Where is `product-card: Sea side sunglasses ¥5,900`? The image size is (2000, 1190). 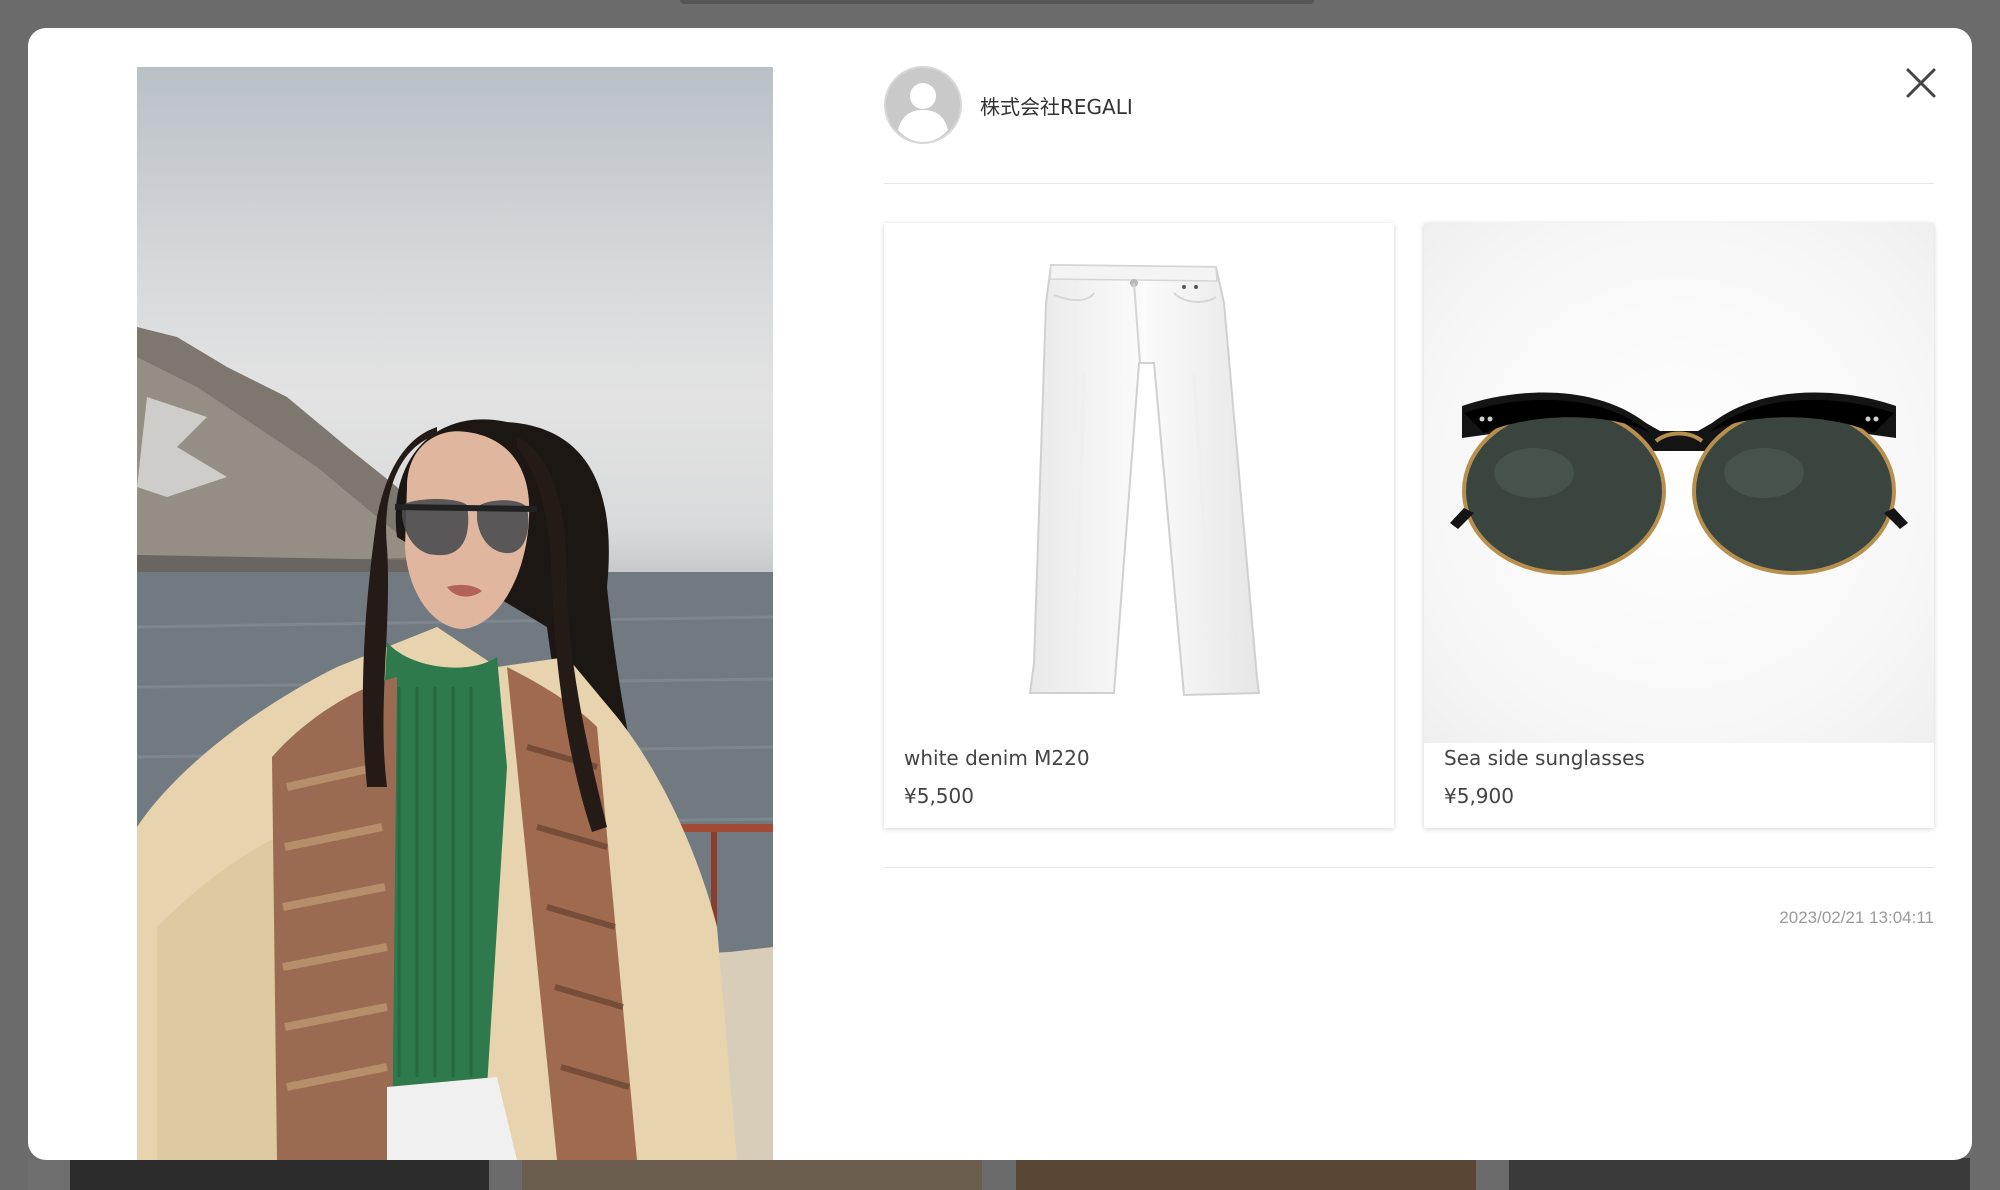 product-card: Sea side sunglasses ¥5,900 is located at coordinates (1679, 525).